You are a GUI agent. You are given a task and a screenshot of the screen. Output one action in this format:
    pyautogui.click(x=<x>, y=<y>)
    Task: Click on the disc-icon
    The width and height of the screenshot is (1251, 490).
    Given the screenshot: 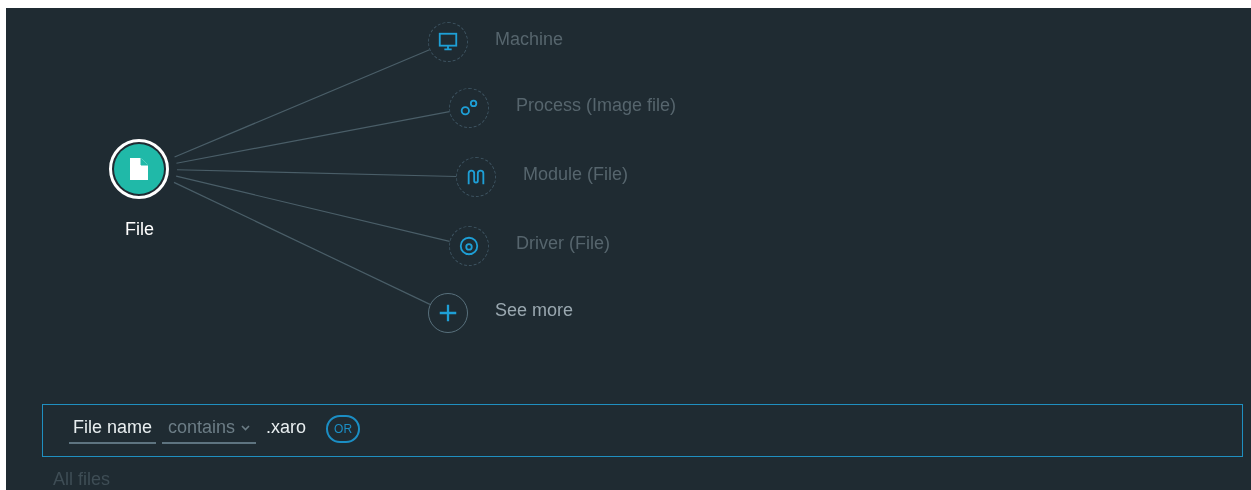 What is the action you would take?
    pyautogui.click(x=469, y=246)
    